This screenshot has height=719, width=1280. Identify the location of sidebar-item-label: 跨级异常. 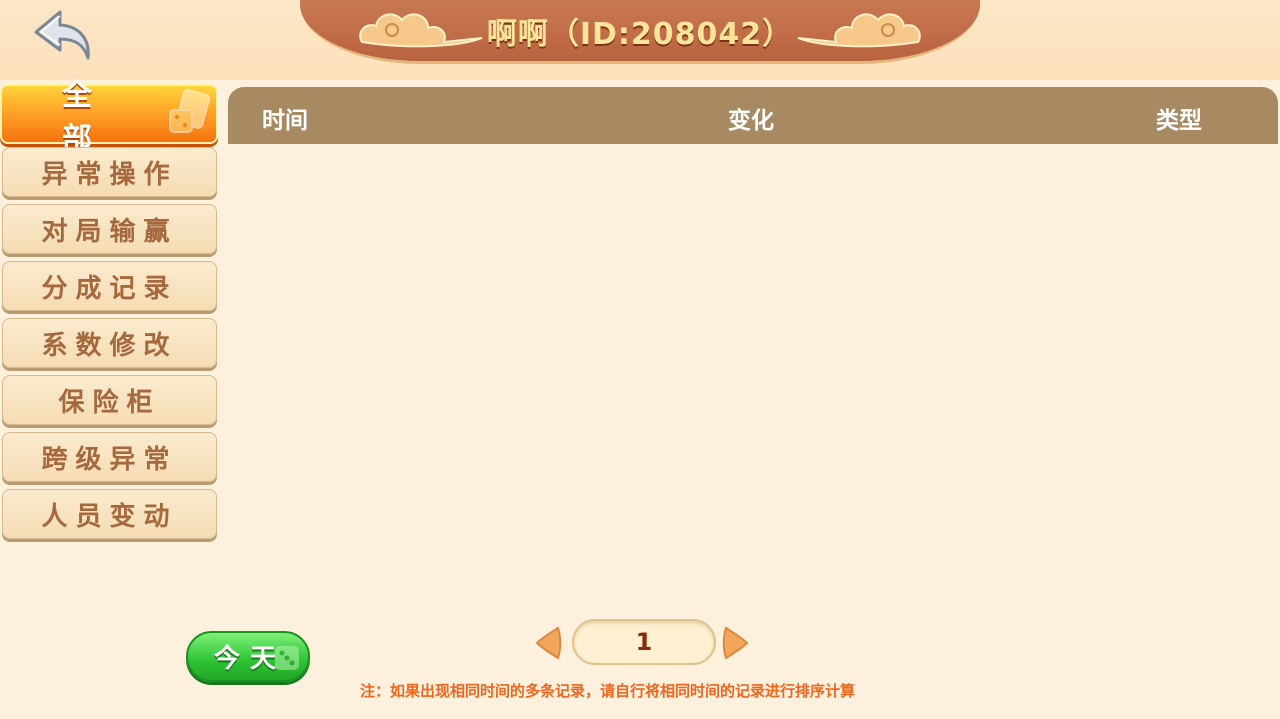
(109, 459).